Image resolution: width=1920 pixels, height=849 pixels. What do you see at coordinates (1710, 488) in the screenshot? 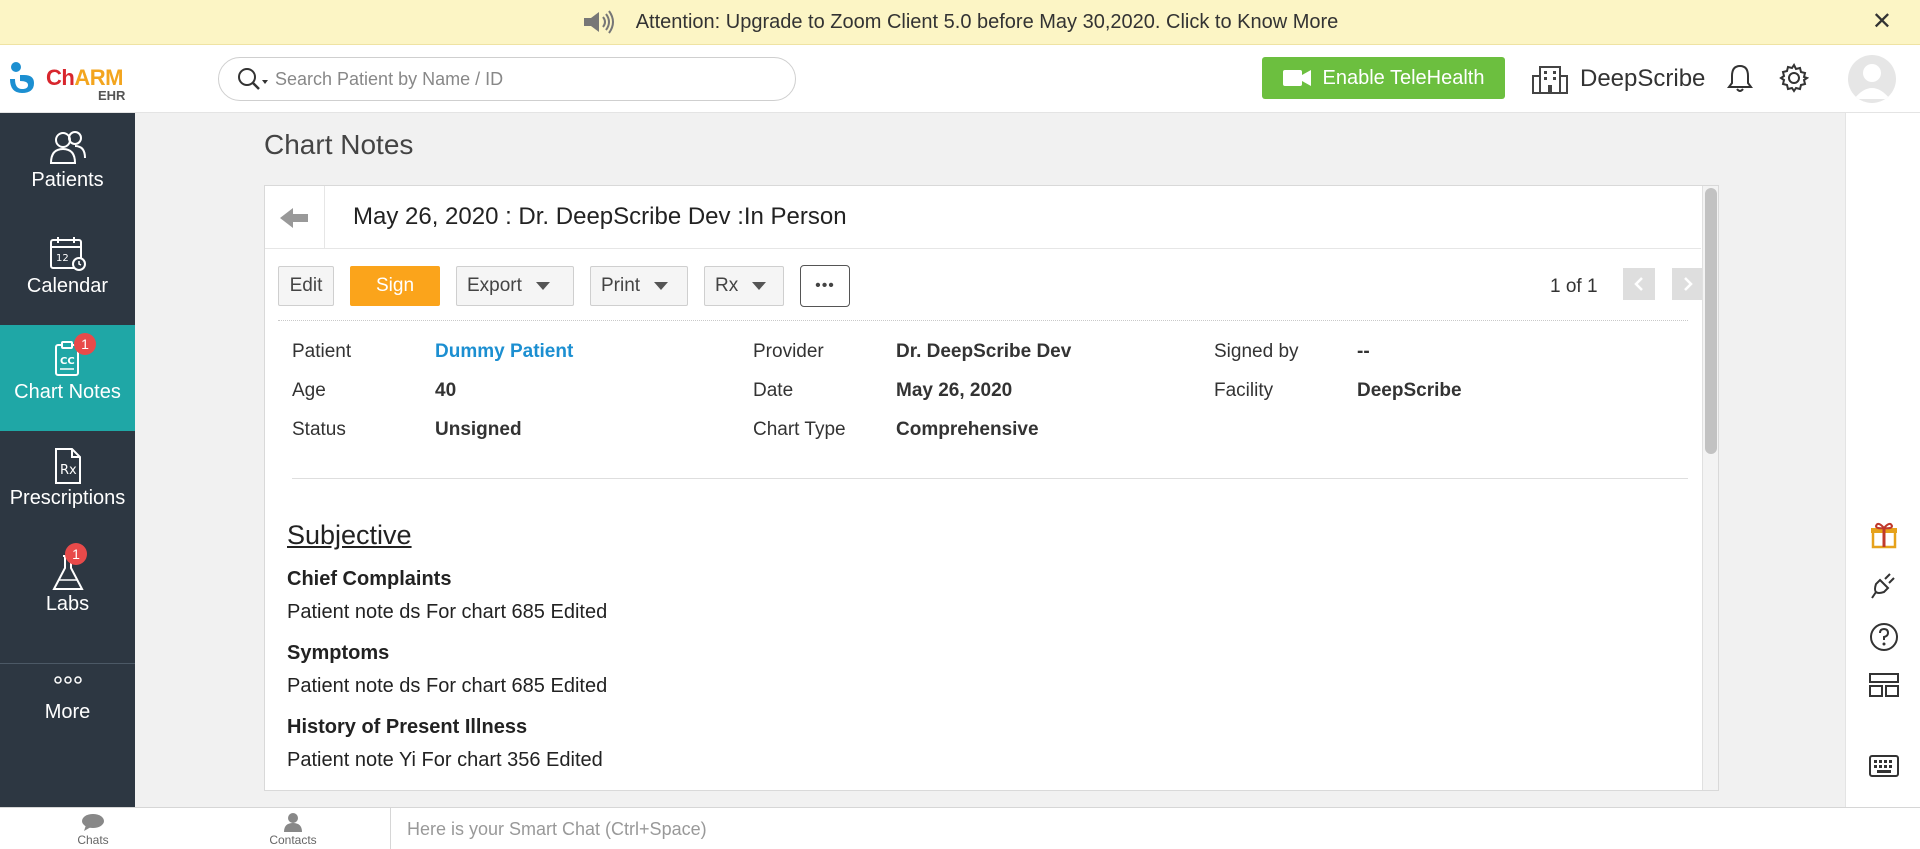
I see `card-scrollbar` at bounding box center [1710, 488].